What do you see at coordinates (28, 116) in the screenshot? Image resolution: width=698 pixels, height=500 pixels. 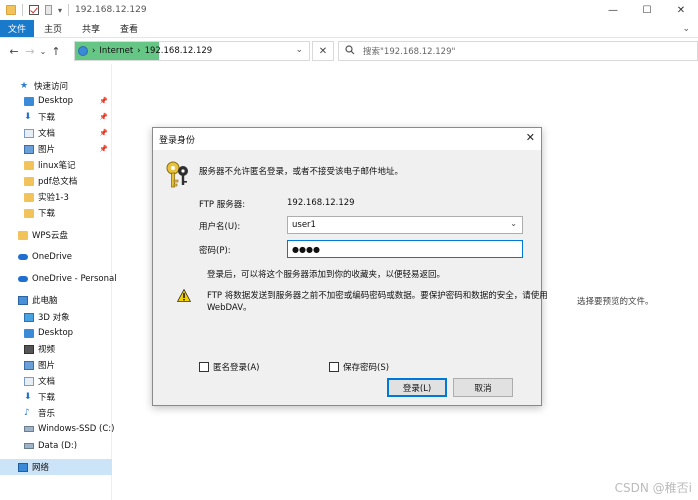 I see `download-icon: ⬇` at bounding box center [28, 116].